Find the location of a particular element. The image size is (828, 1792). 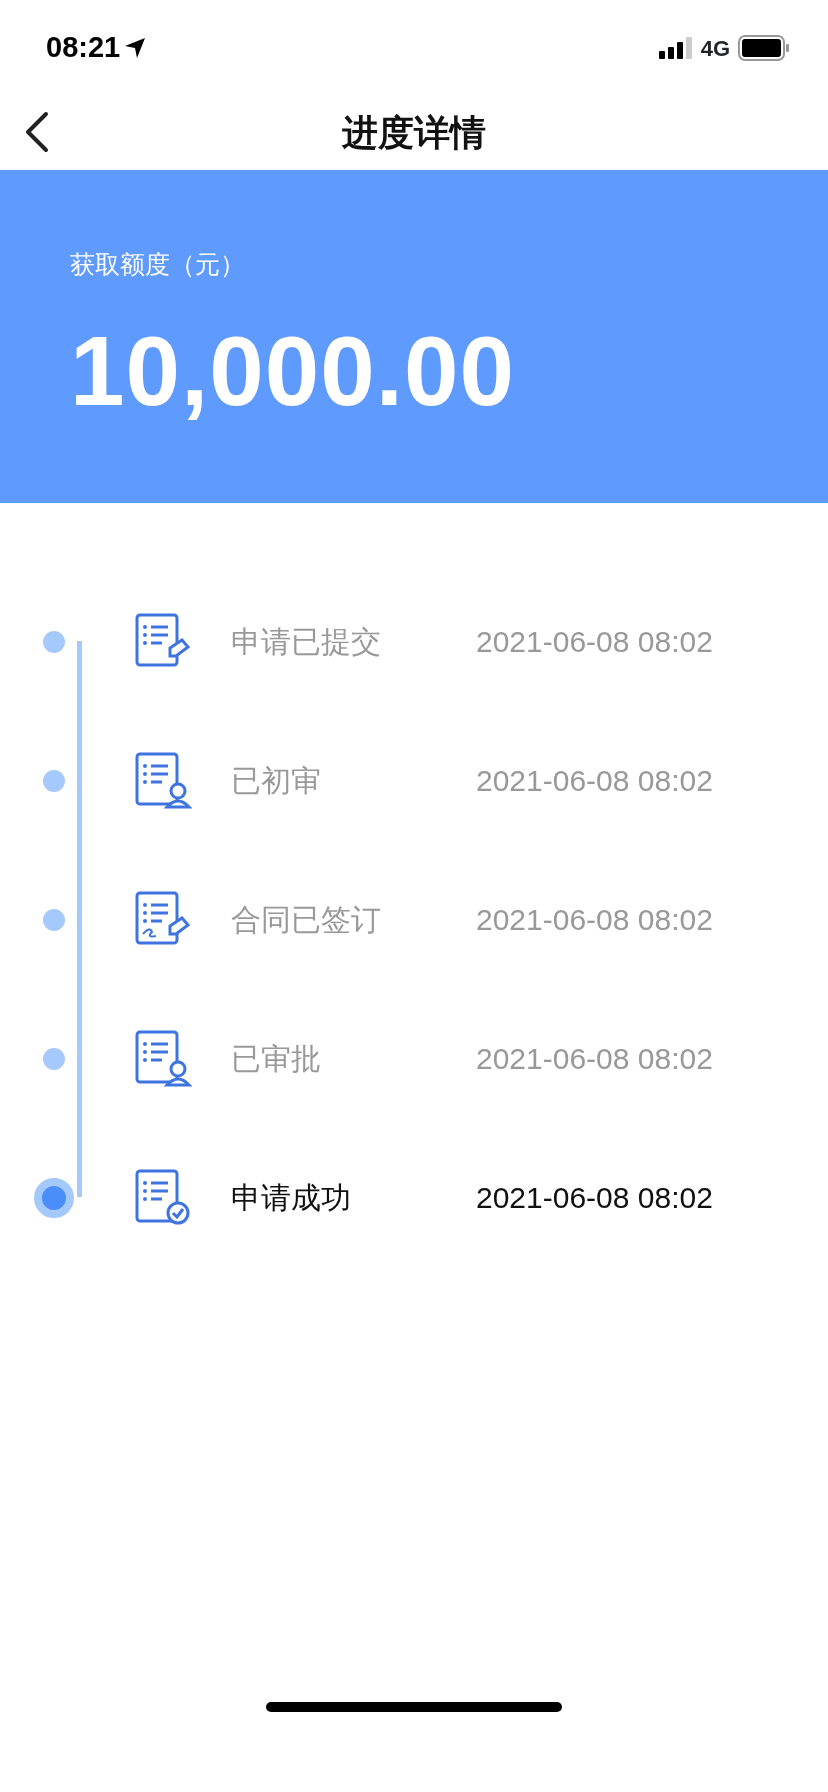

page-title: 进度详情 is located at coordinates (414, 133).